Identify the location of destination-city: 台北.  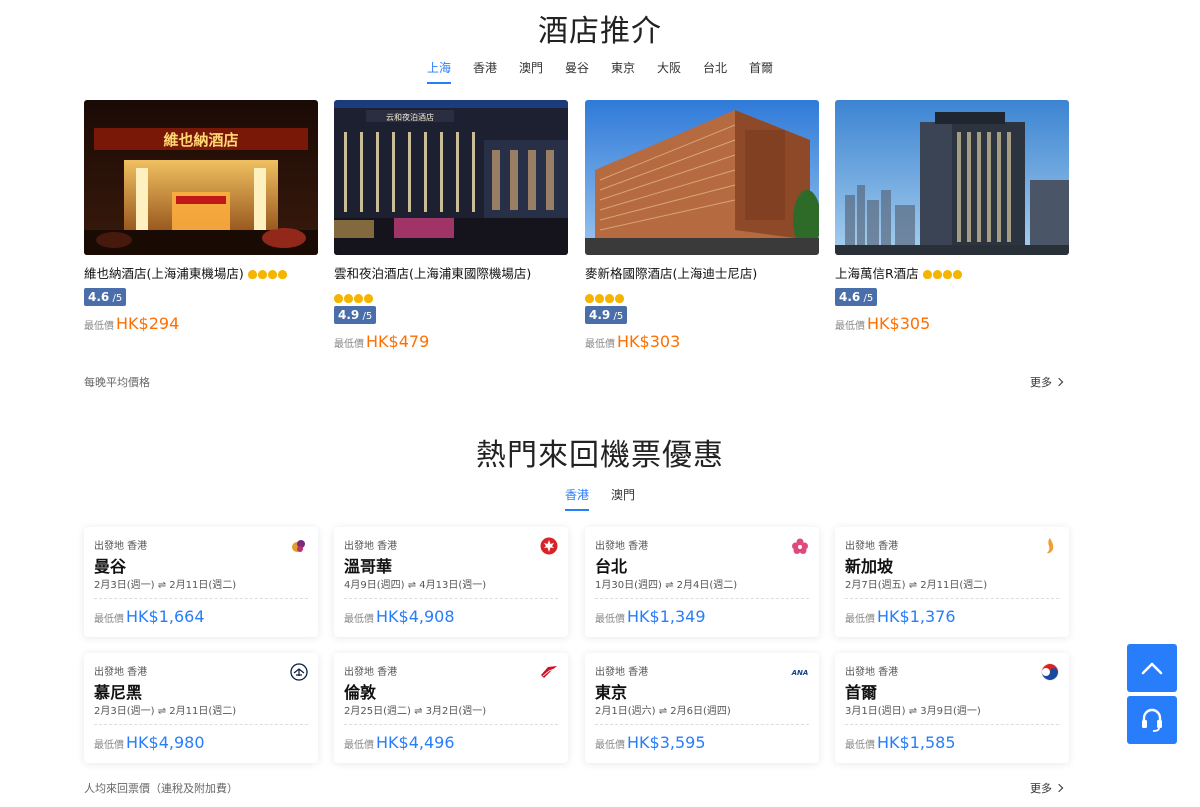
(611, 566).